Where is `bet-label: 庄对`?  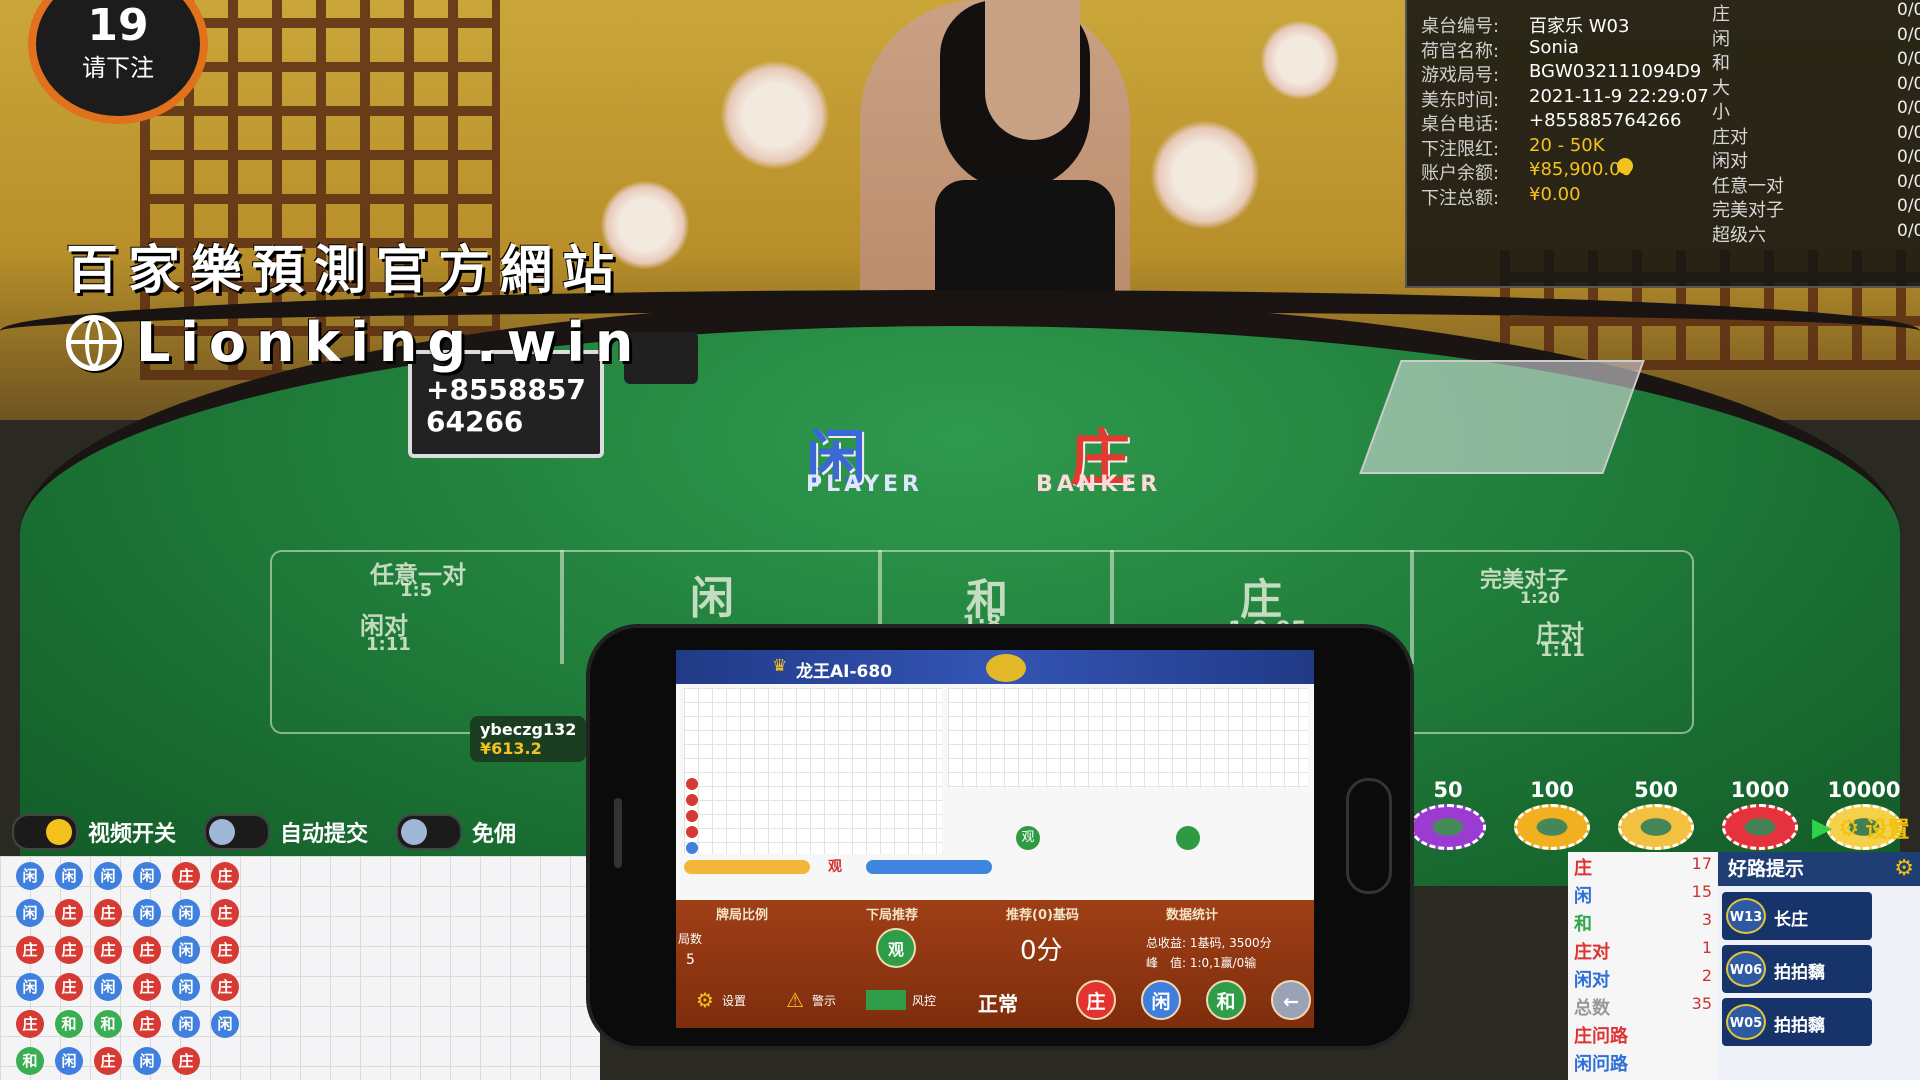 bet-label: 庄对 is located at coordinates (1730, 137).